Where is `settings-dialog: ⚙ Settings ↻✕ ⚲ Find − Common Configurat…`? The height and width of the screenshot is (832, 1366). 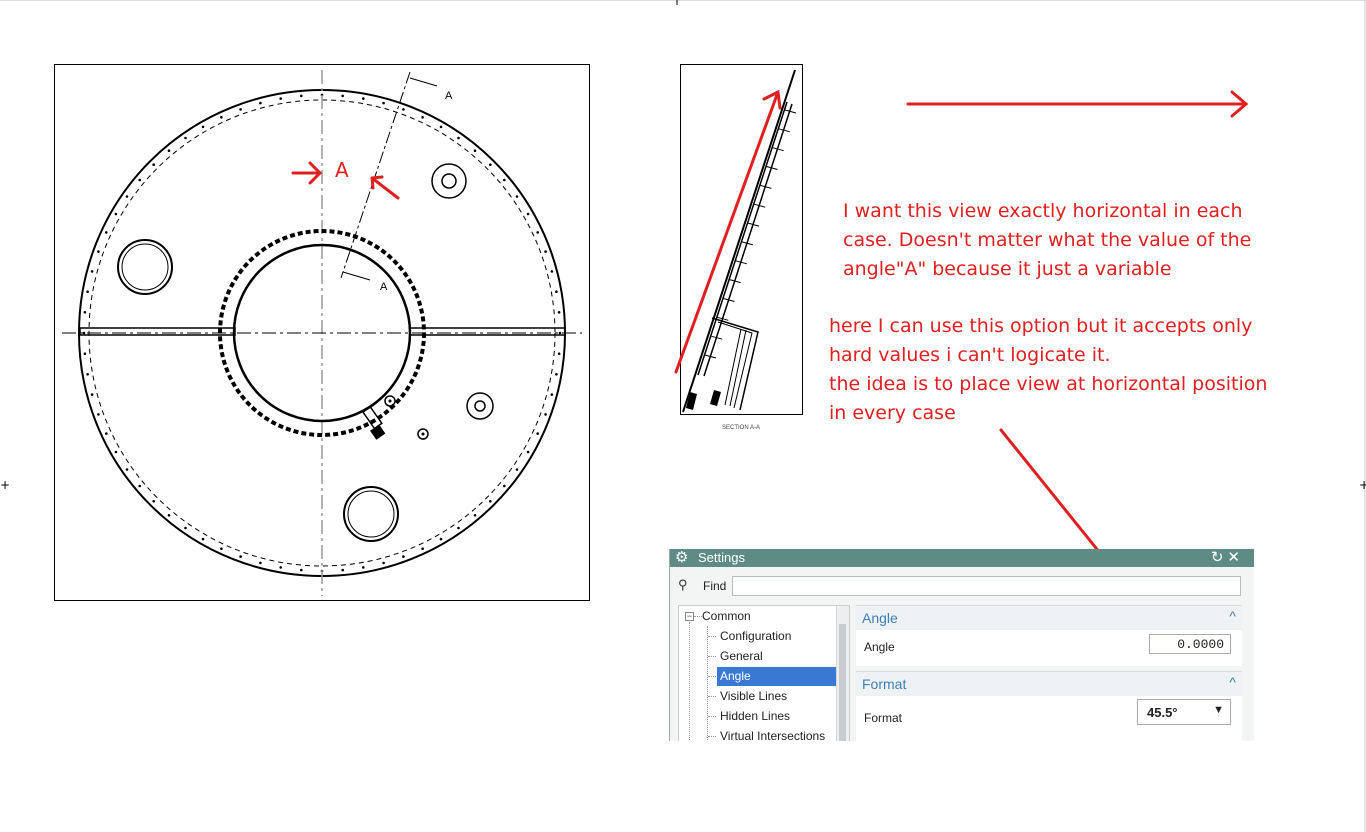 settings-dialog: ⚙ Settings ↻✕ ⚲ Find − Common Configurat… is located at coordinates (961, 645).